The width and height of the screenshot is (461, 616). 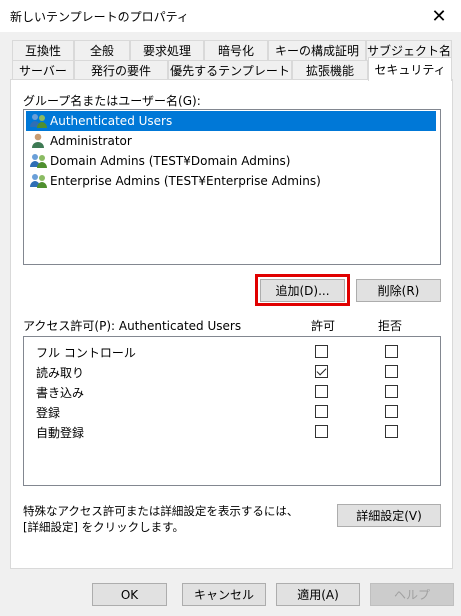 What do you see at coordinates (99, 17) in the screenshot?
I see `window-title: 新しいテンプレートのプロパティ` at bounding box center [99, 17].